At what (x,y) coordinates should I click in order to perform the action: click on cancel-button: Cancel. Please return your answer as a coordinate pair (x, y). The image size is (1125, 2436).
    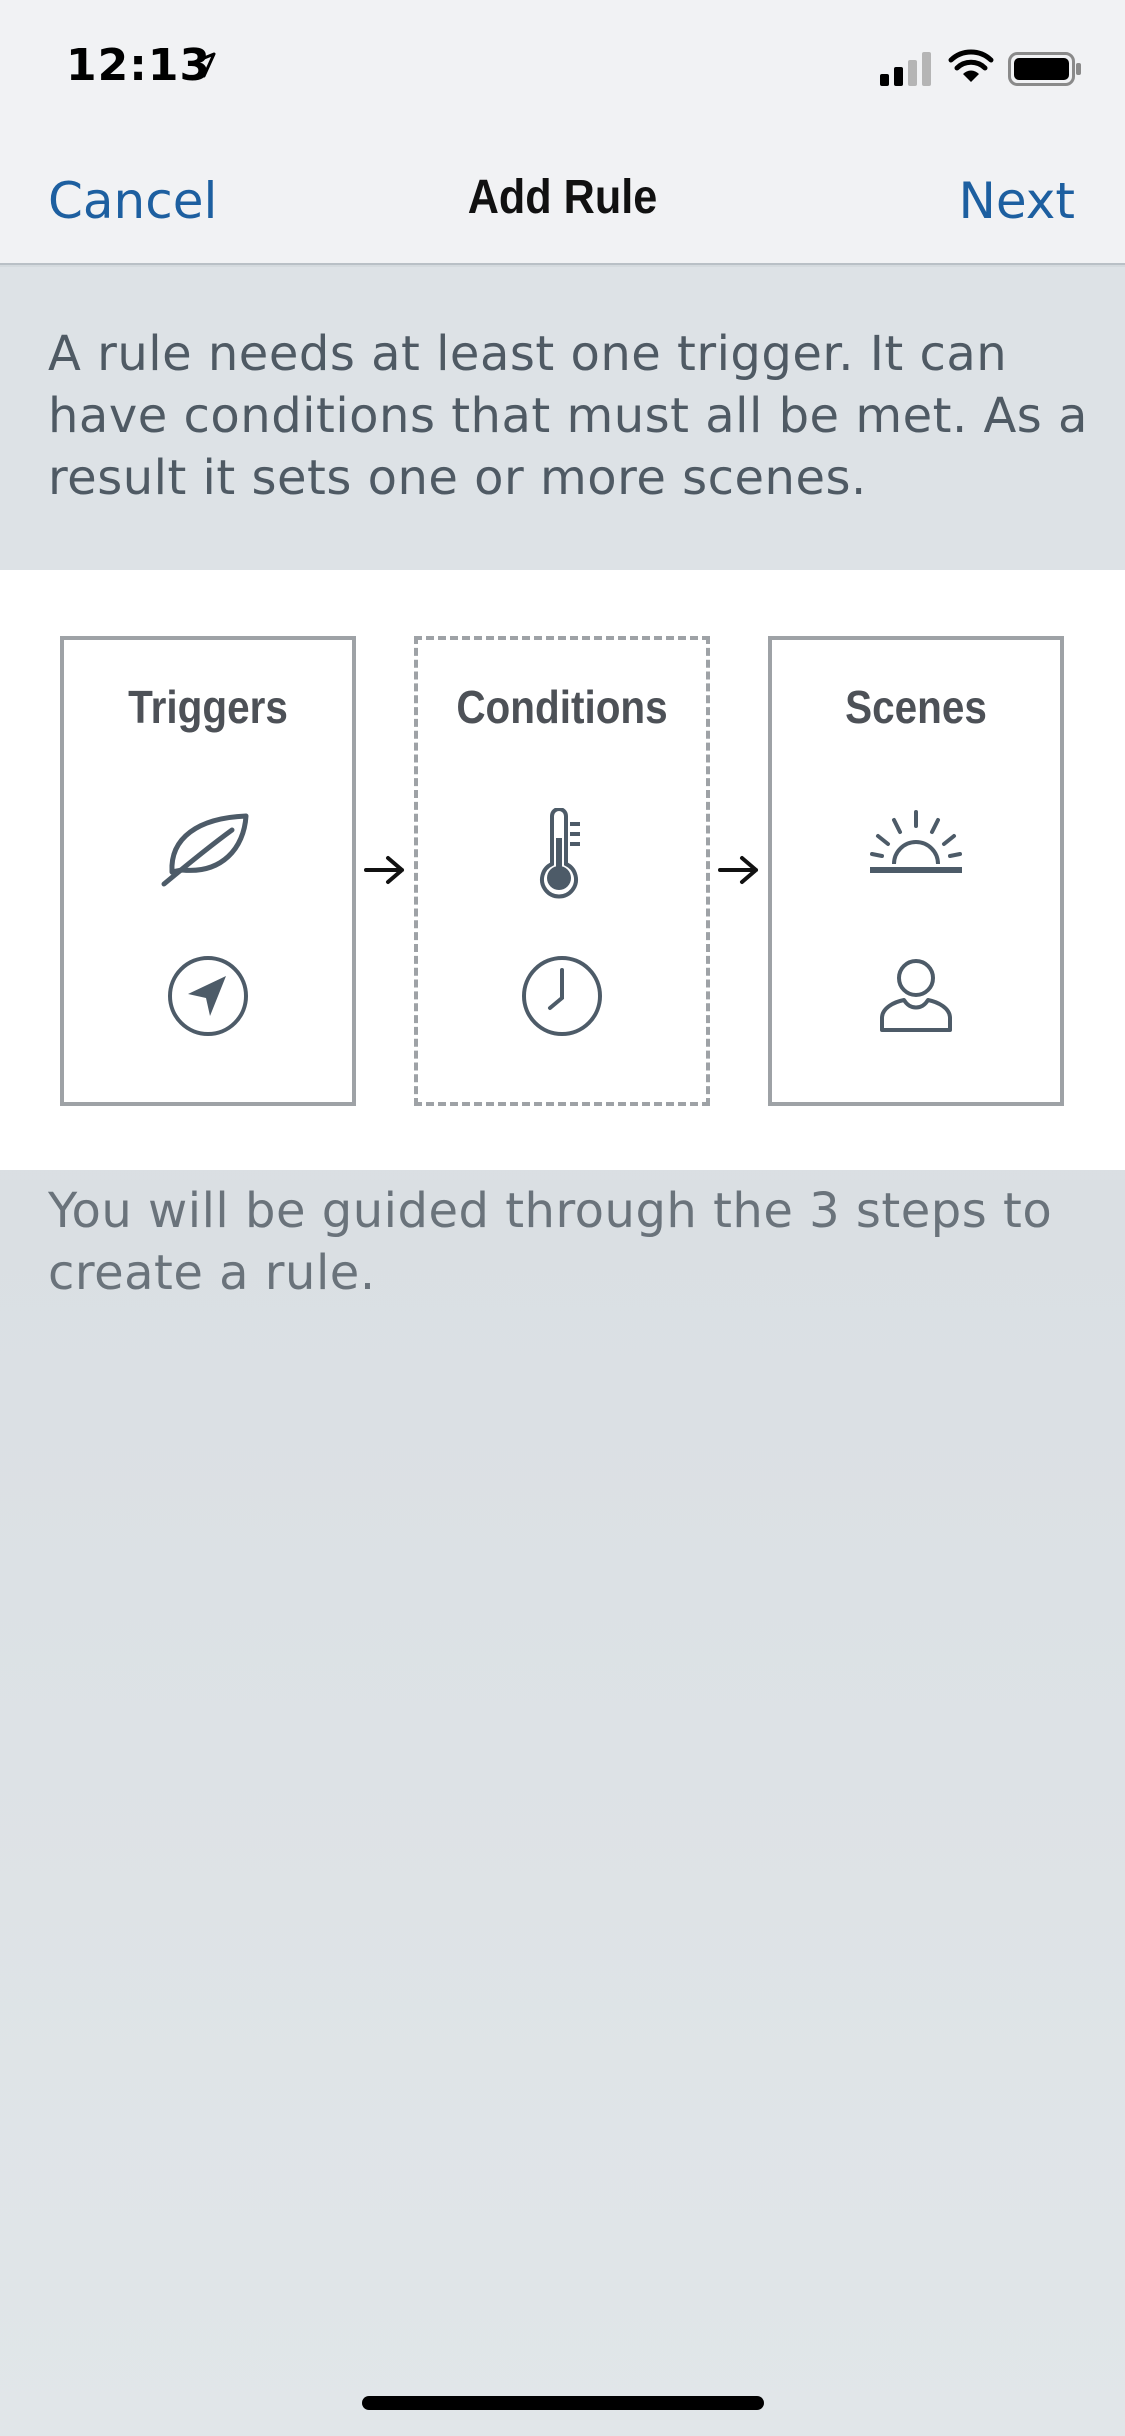
    Looking at the image, I should click on (132, 201).